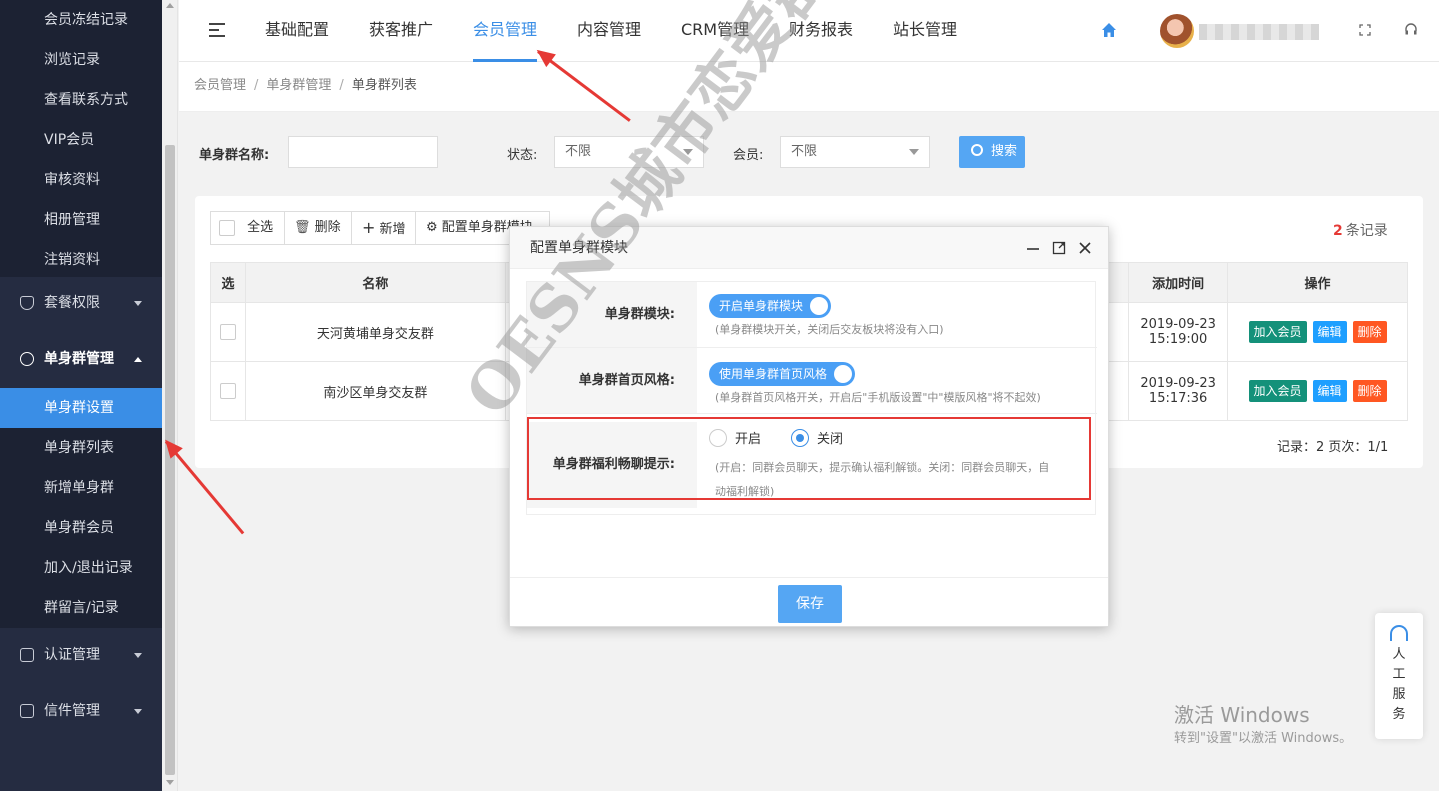 The image size is (1439, 791). I want to click on sidebar-item-single-members: 单身群会员, so click(81, 528).